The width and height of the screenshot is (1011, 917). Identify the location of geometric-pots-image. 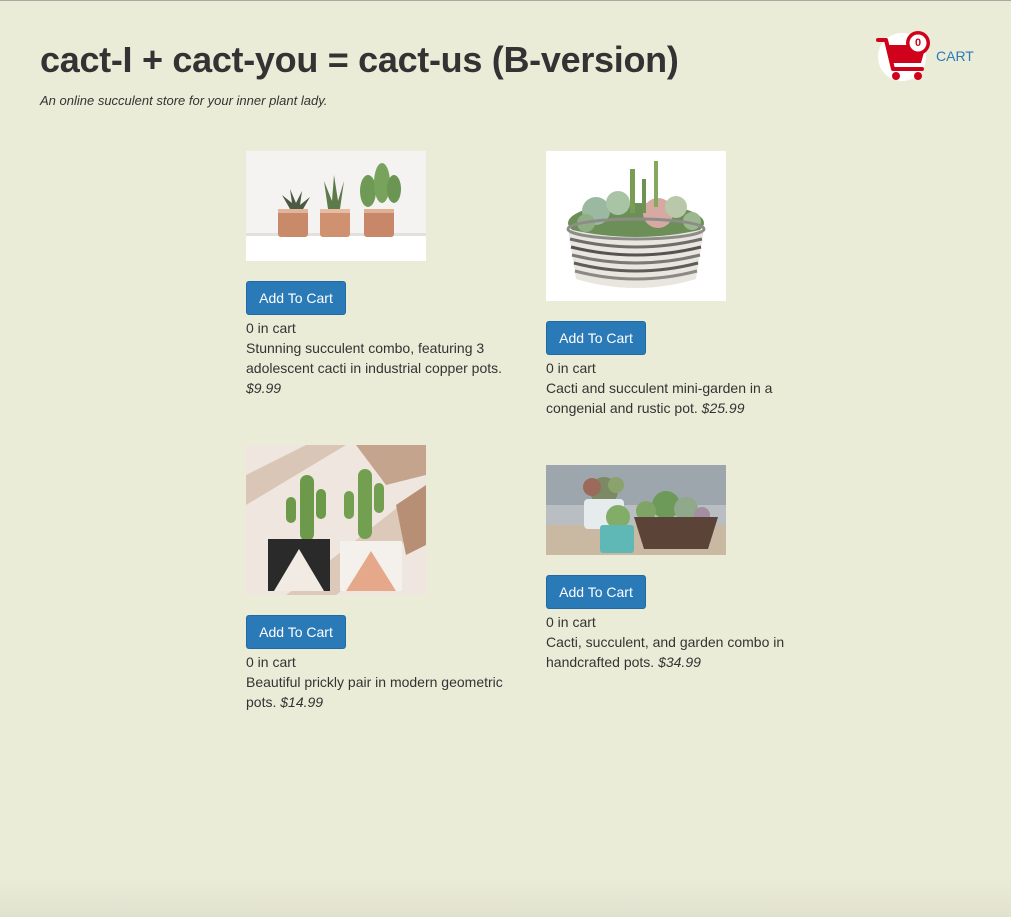
(336, 520).